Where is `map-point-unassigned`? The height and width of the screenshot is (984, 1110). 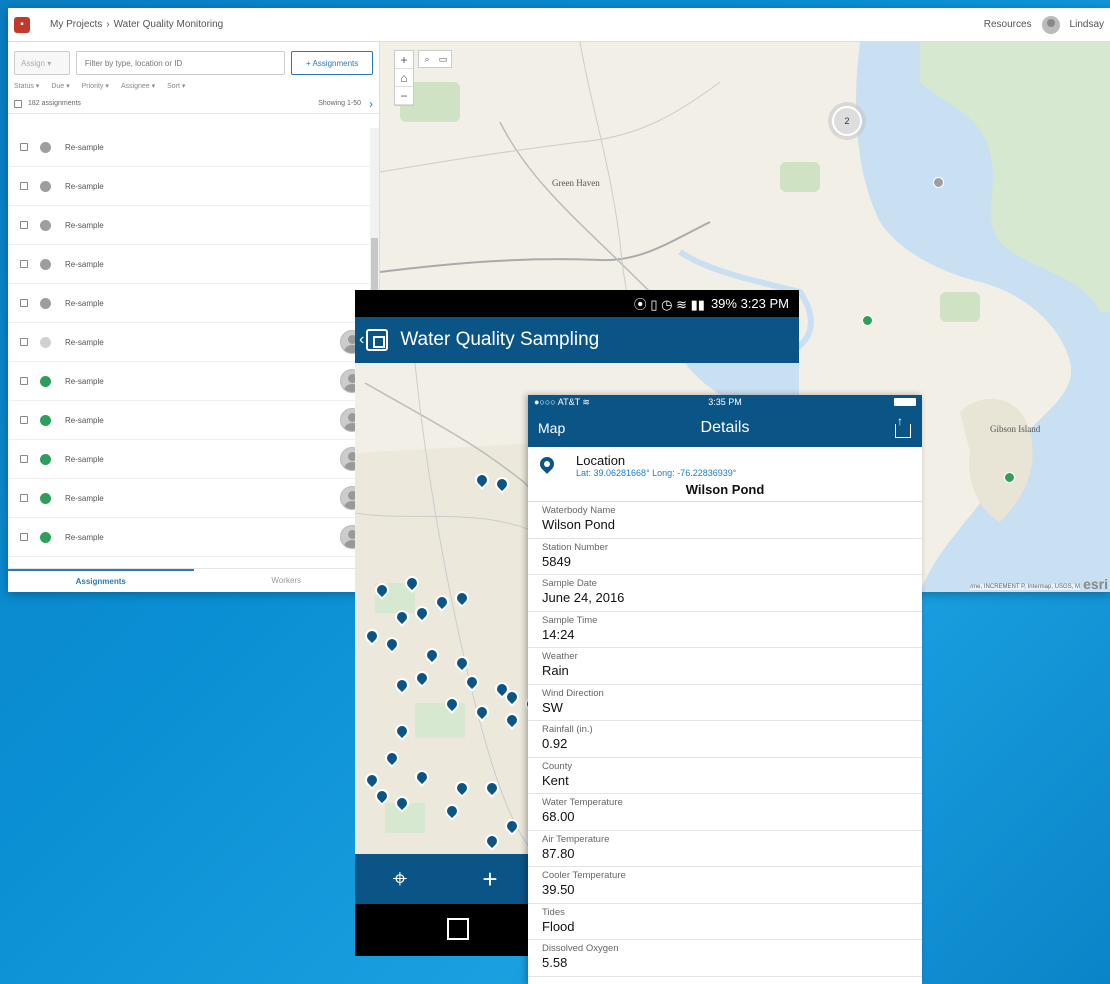
map-point-unassigned is located at coordinates (938, 182).